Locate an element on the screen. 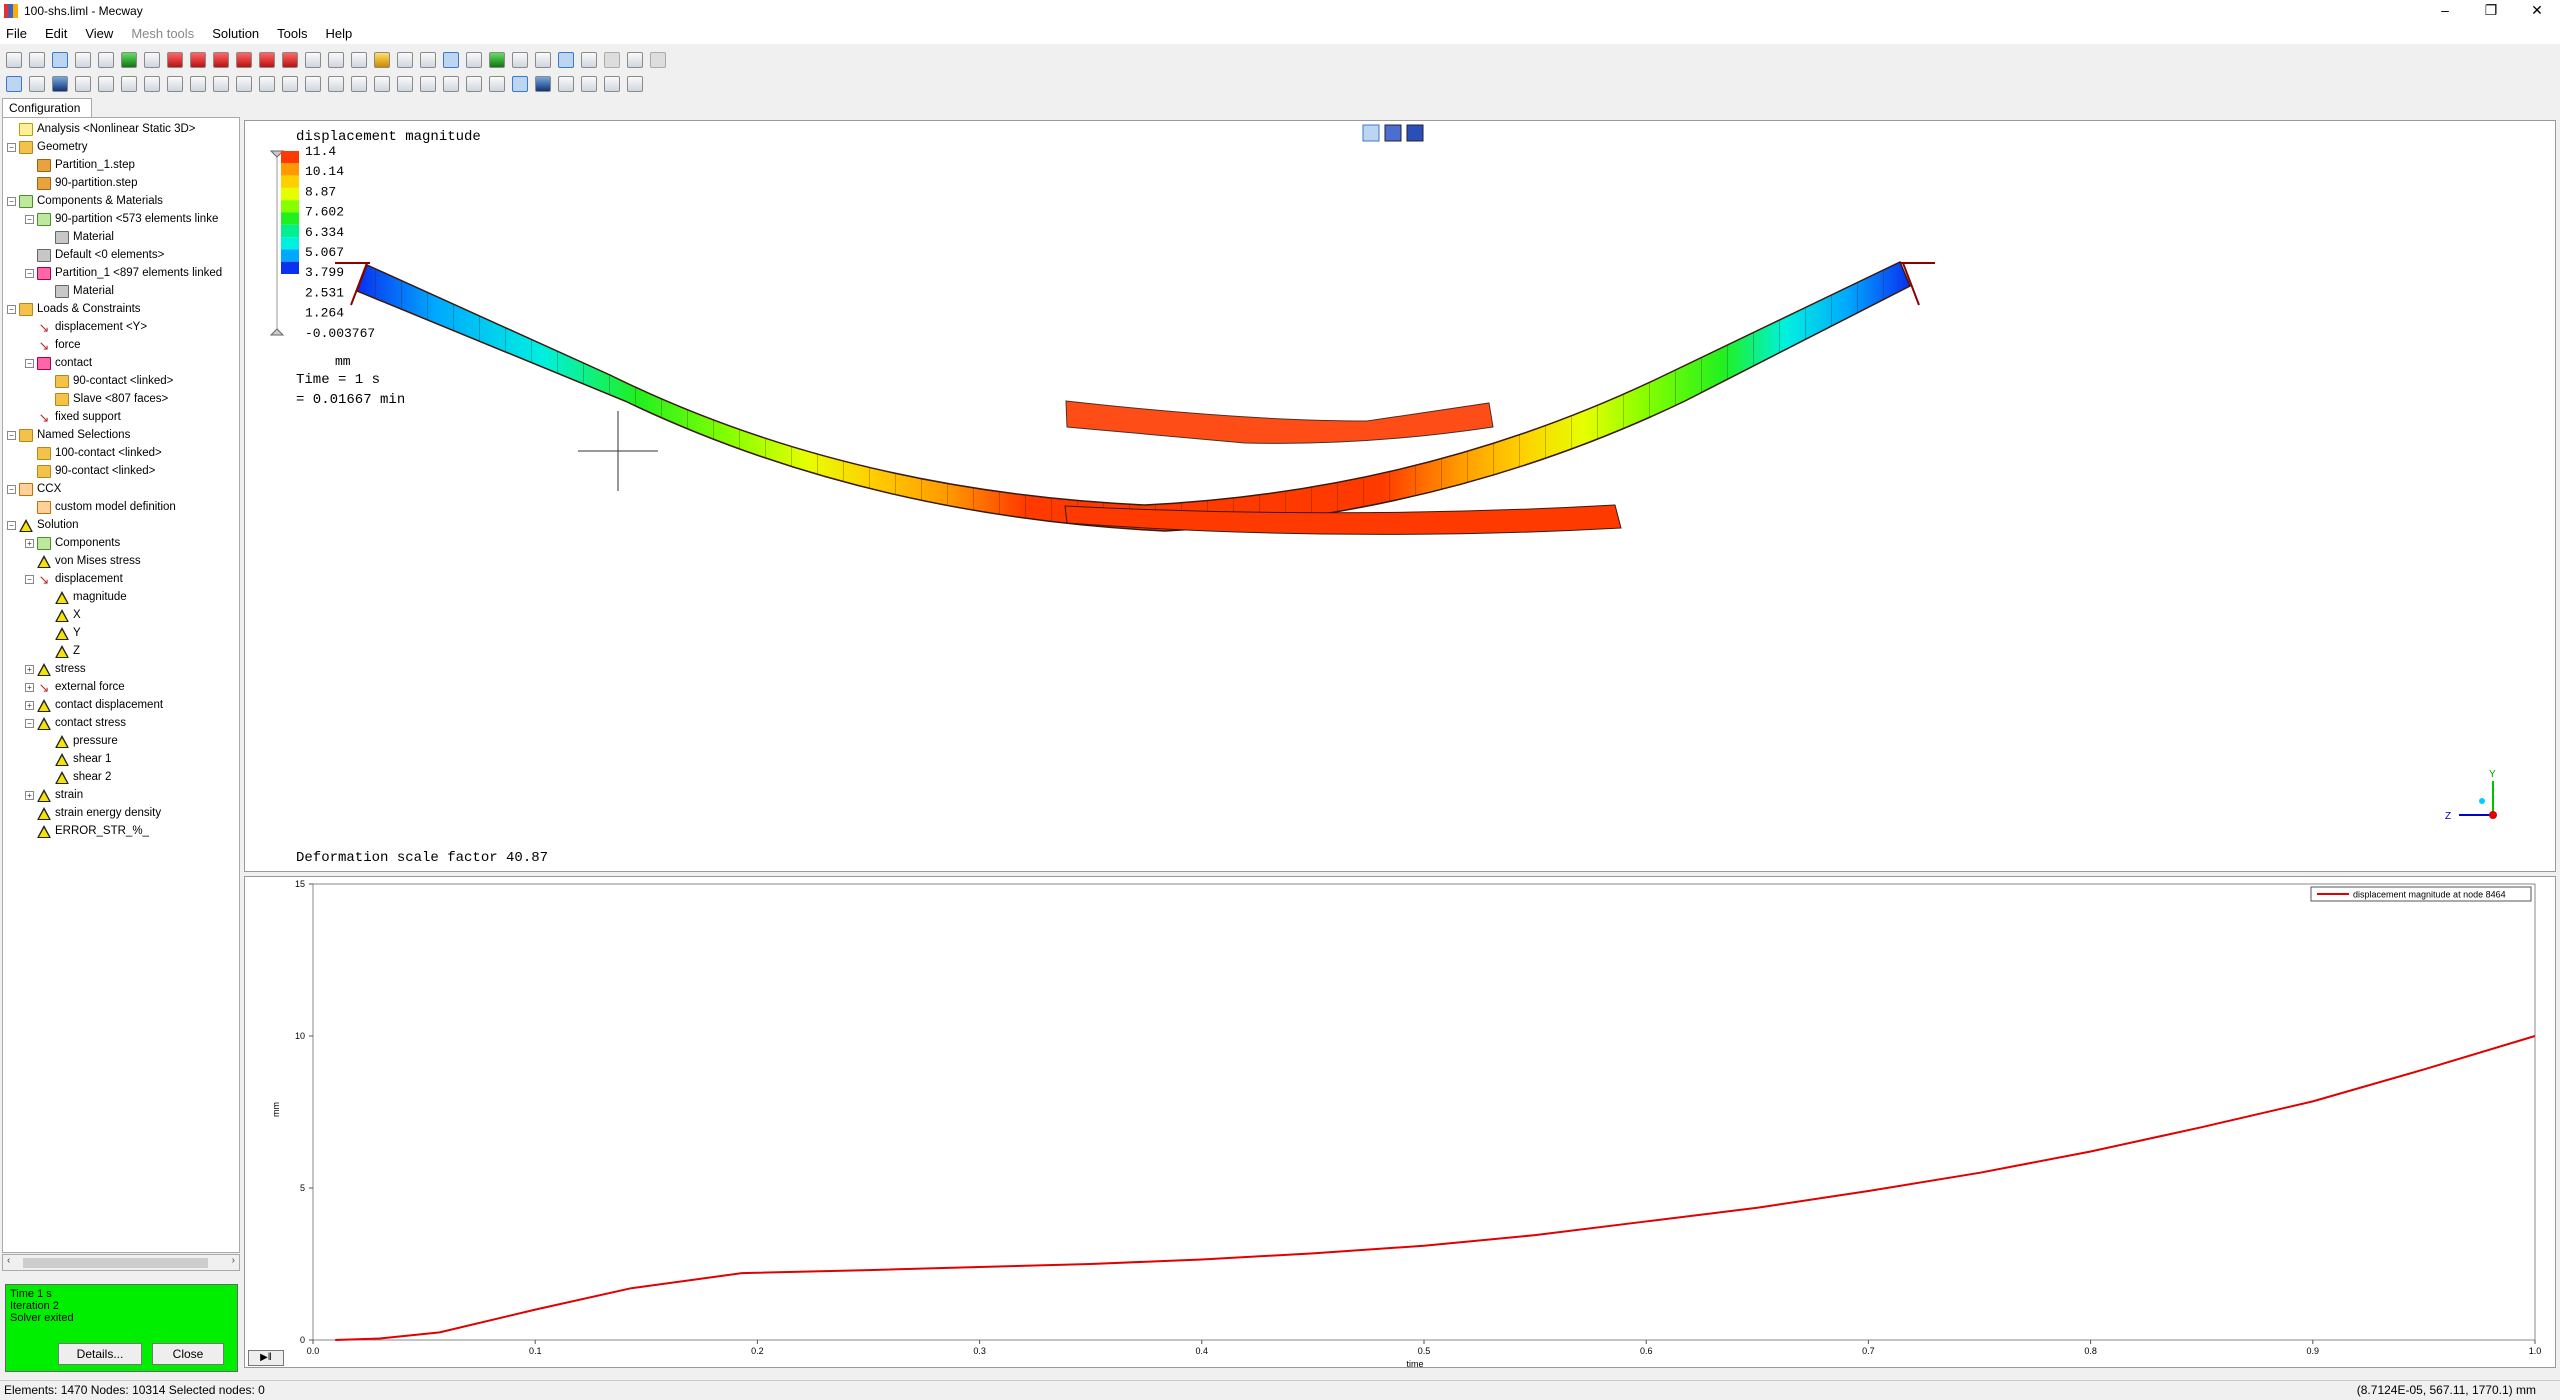 The image size is (2560, 1400). tree-item: pressure is located at coordinates (80, 741).